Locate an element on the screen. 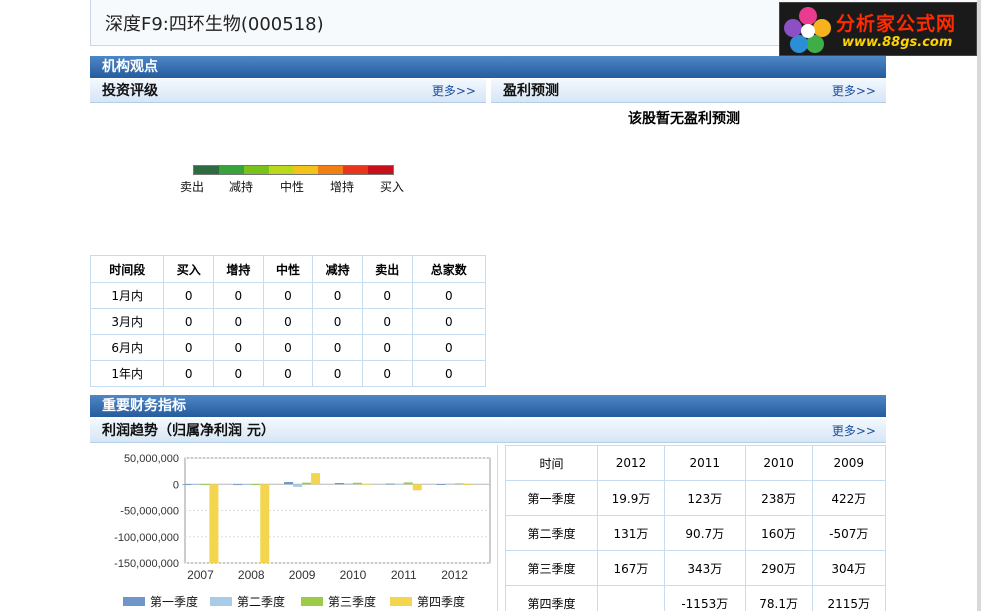 The height and width of the screenshot is (611, 981). table-header: 时间段 is located at coordinates (127, 269).